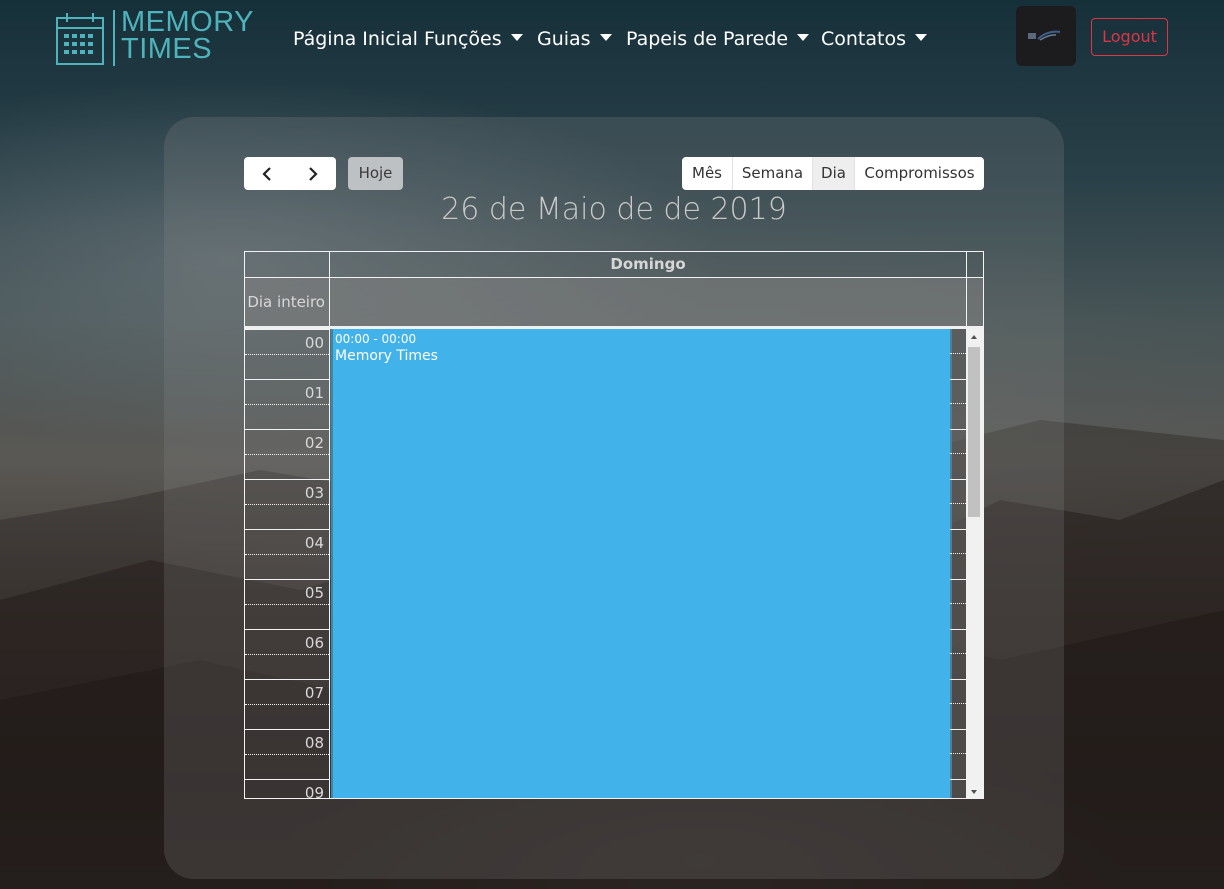 The width and height of the screenshot is (1224, 889). I want to click on hour-label: 06, so click(314, 643).